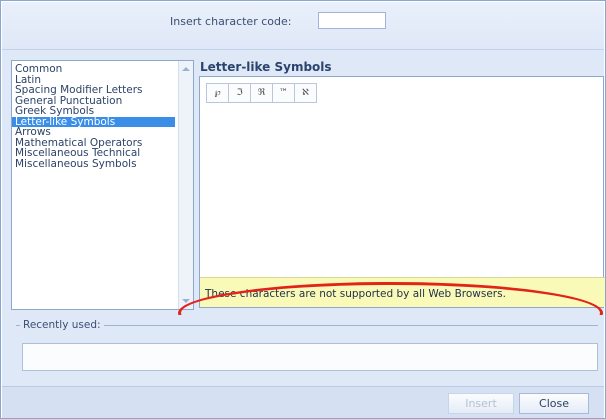 This screenshot has width=606, height=419. I want to click on symbol-cell: ℵ, so click(305, 93).